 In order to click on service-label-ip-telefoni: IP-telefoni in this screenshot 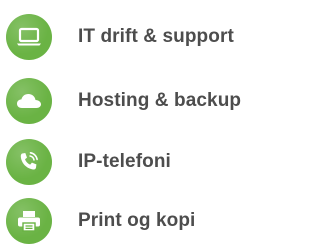, I will do `click(124, 161)`.